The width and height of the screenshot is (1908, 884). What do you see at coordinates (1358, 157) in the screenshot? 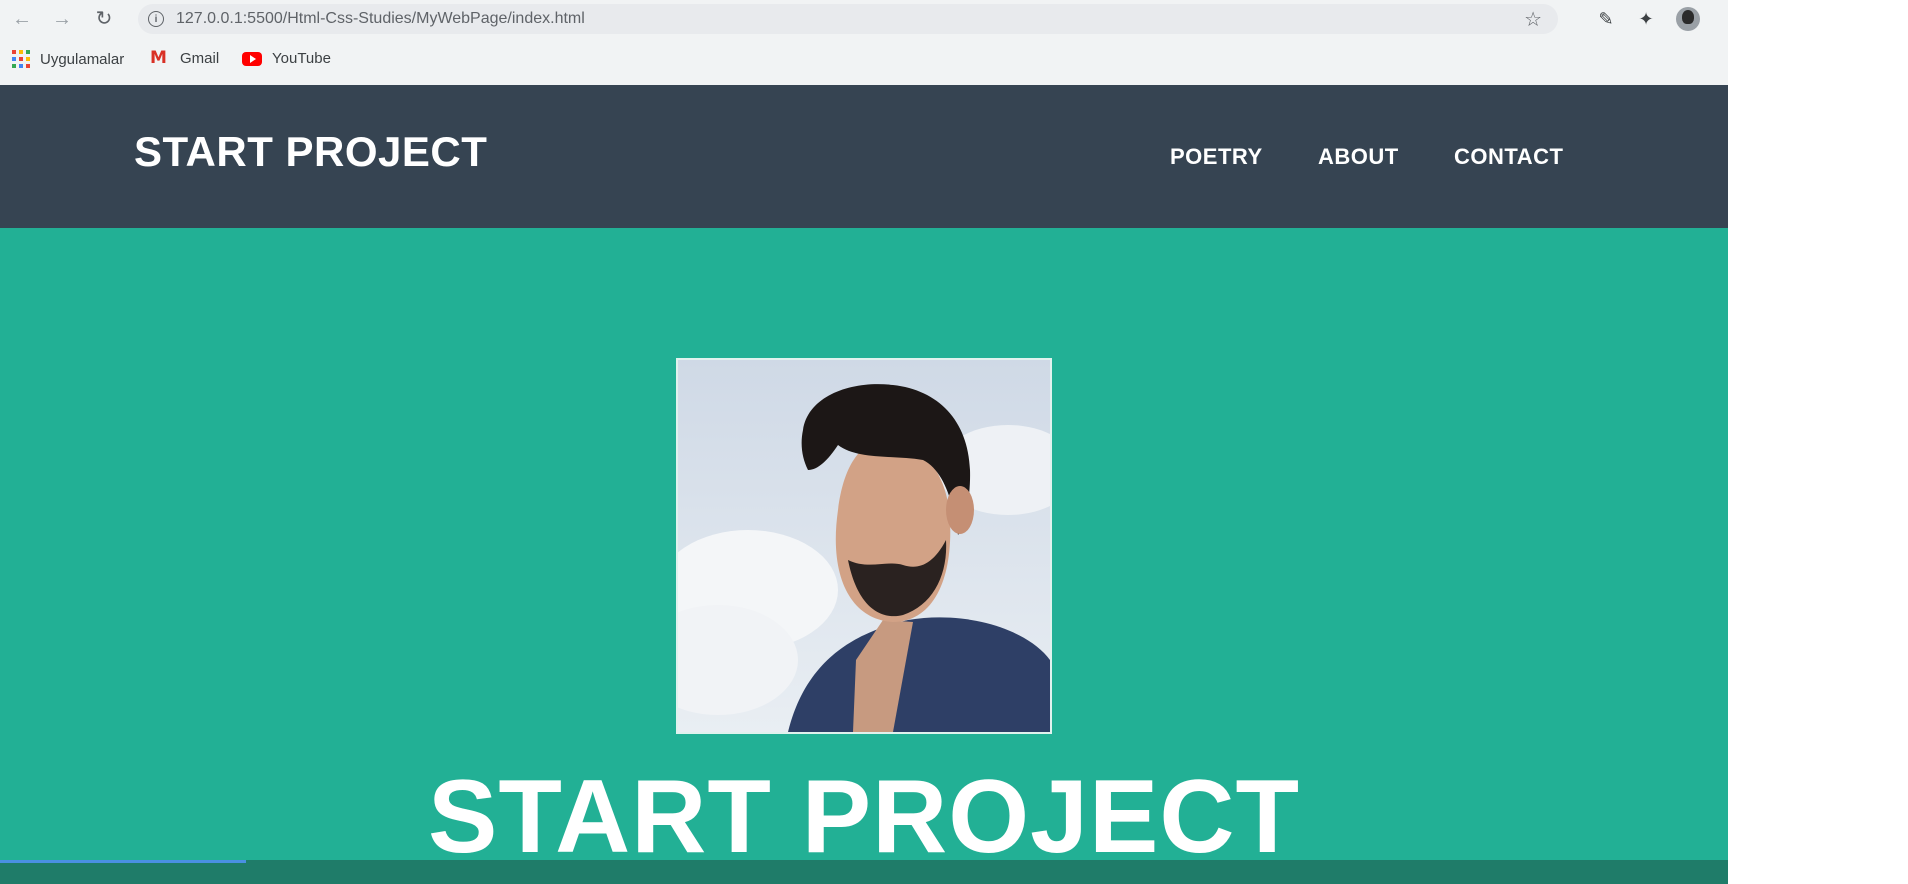
I see `nav-link-about: ABOUT` at bounding box center [1358, 157].